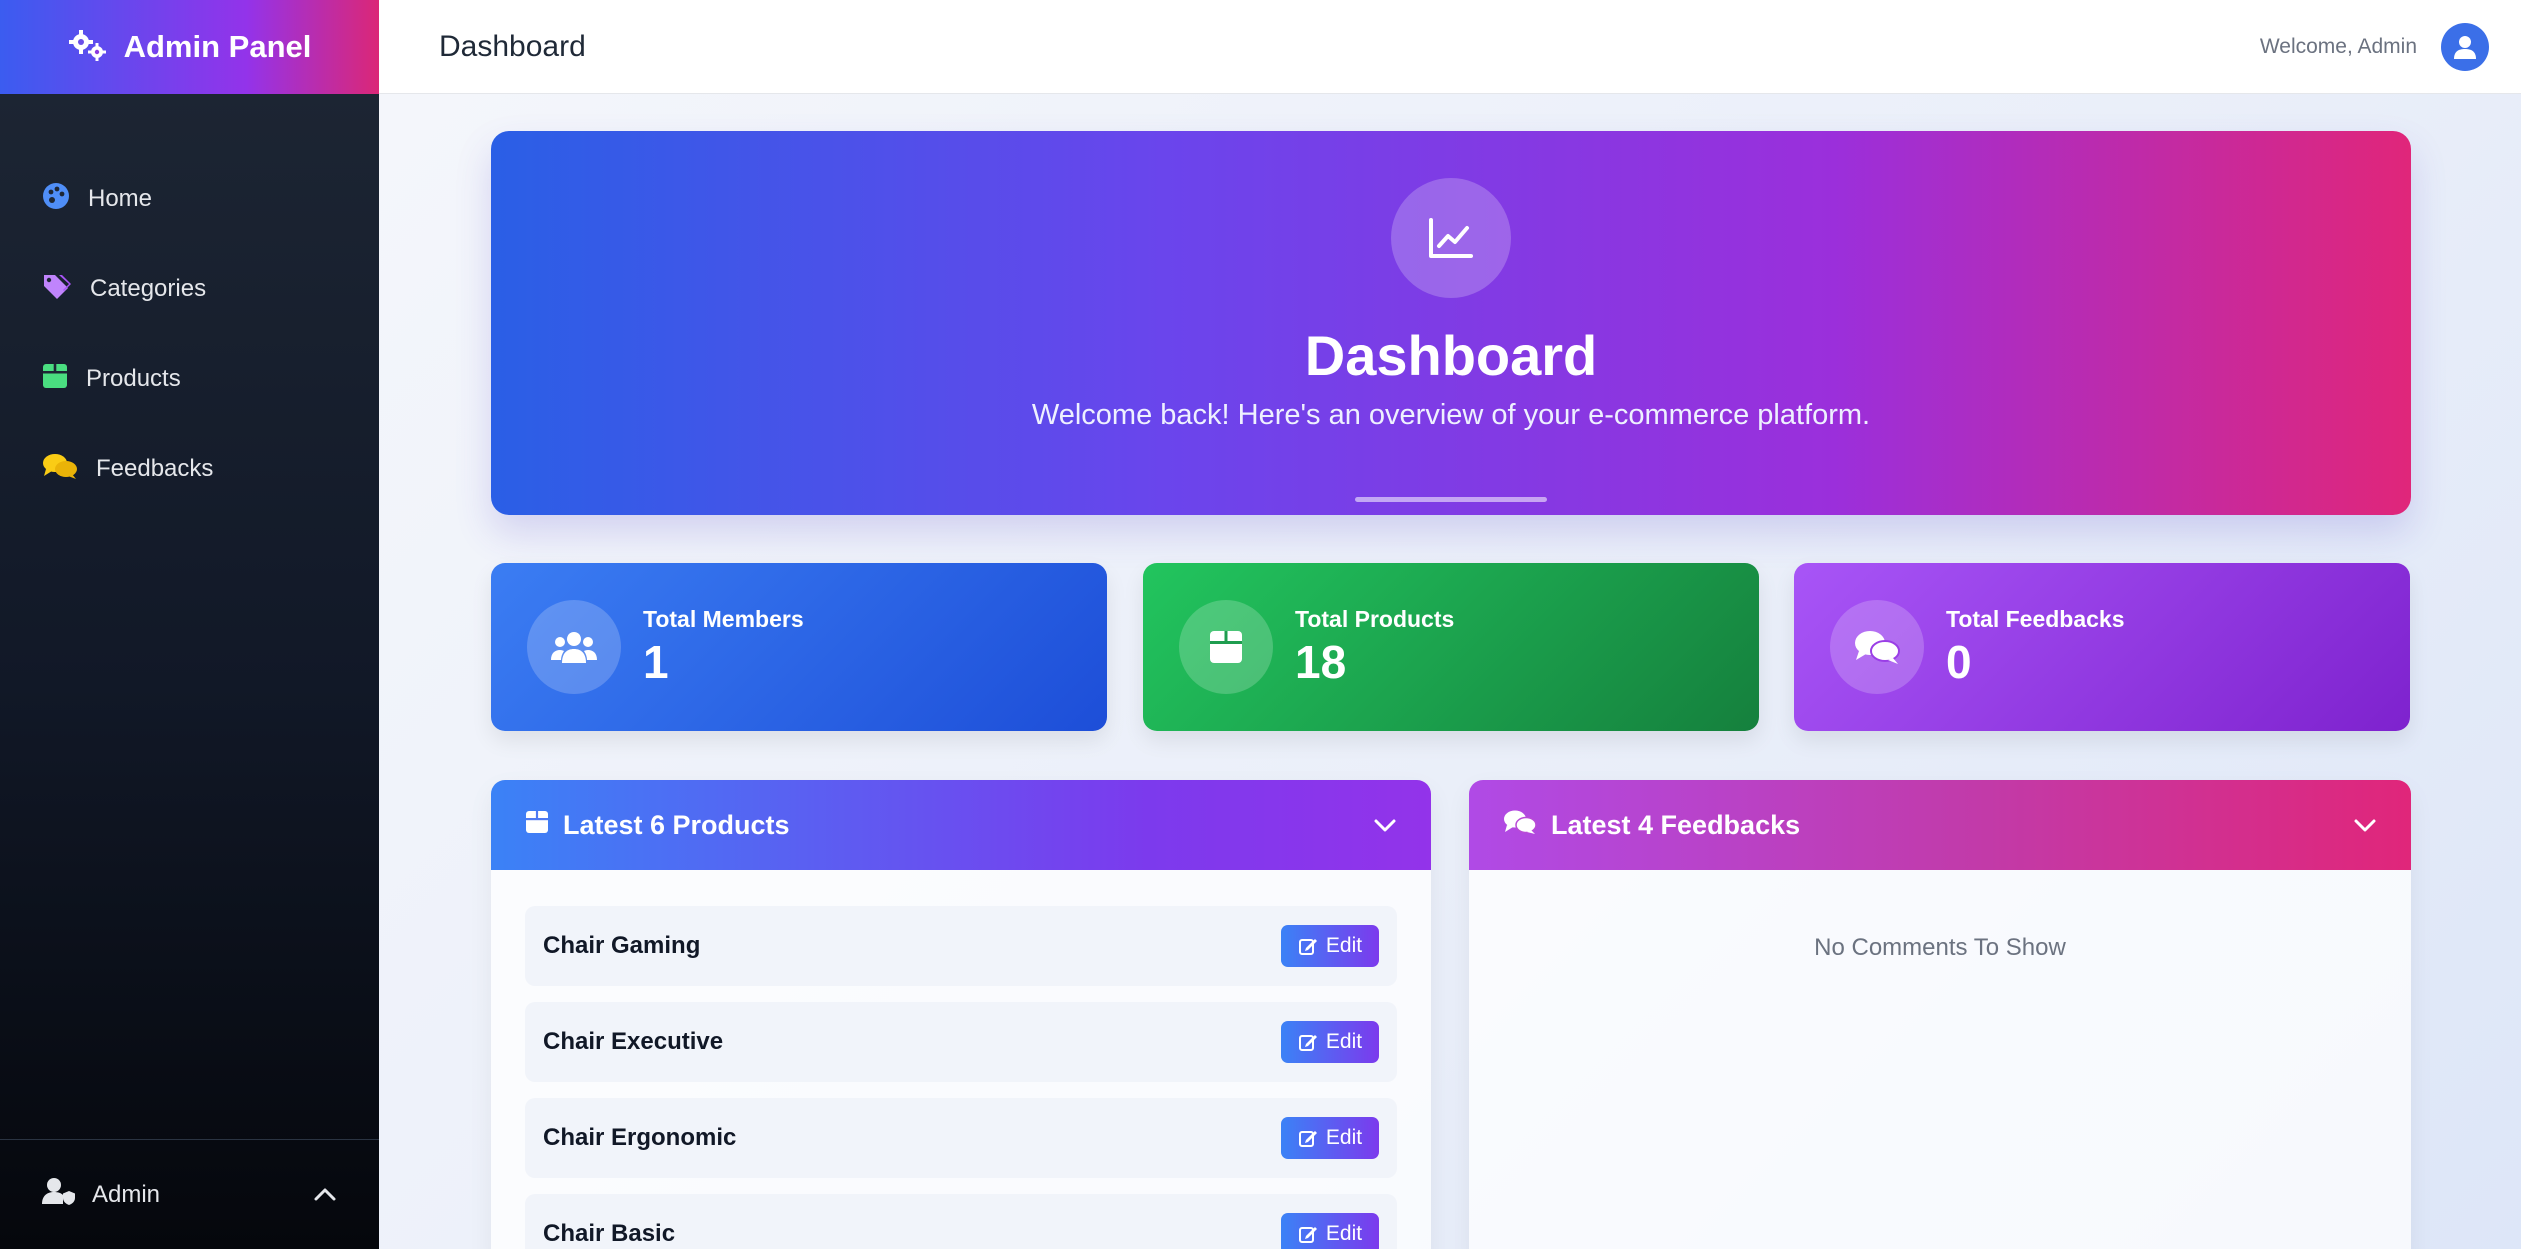  Describe the element at coordinates (961, 1042) in the screenshot. I see `list-item: Chair Executive Edit` at that location.